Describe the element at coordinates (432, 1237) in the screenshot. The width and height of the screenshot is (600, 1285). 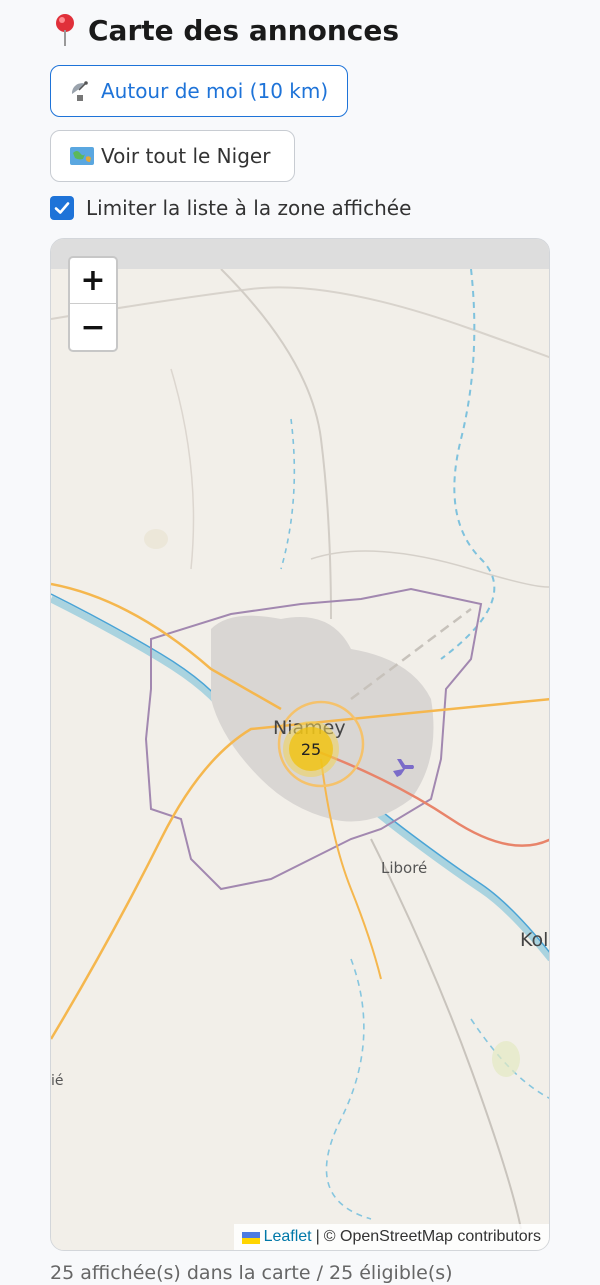
I see `osm-attribution: © OpenStreetMap contributors` at that location.